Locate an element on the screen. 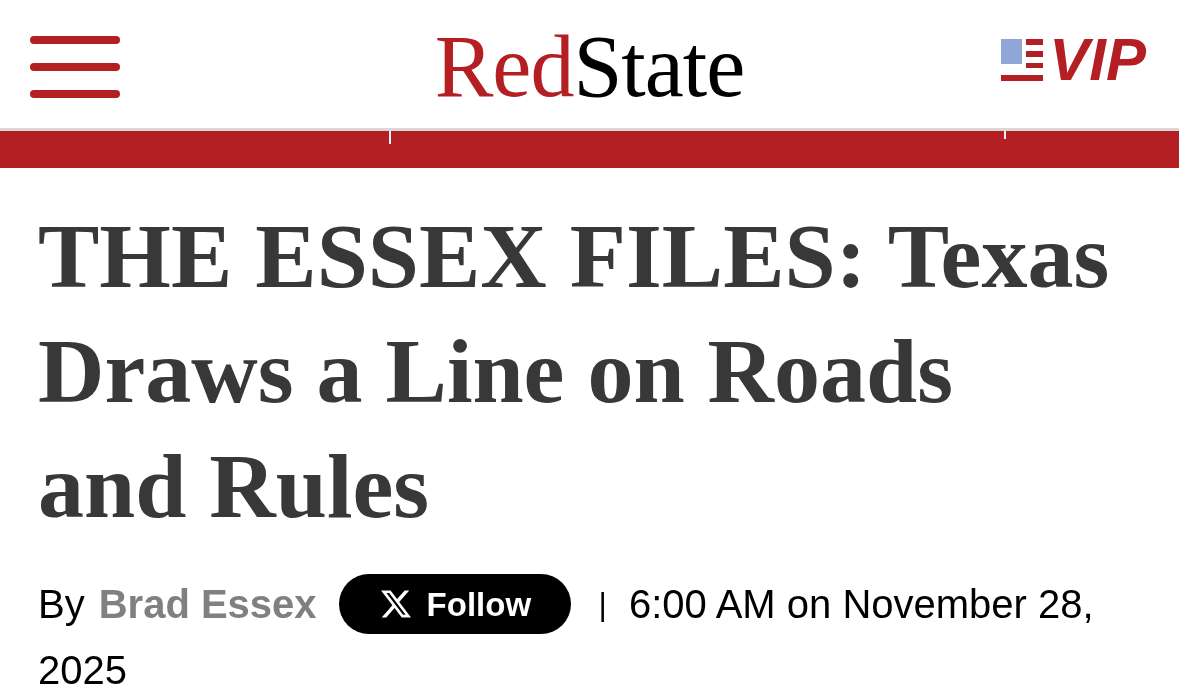  flag-icon is located at coordinates (1022, 60).